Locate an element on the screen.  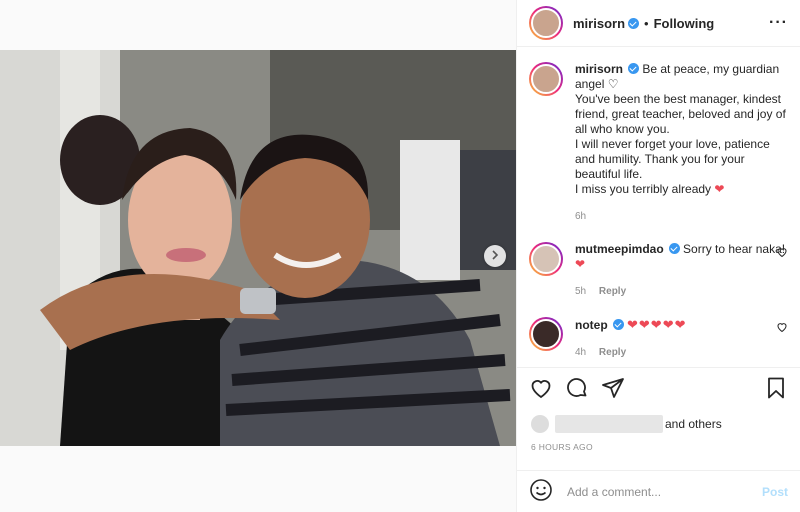
comment-username: mutmeepimdao is located at coordinates (619, 249).